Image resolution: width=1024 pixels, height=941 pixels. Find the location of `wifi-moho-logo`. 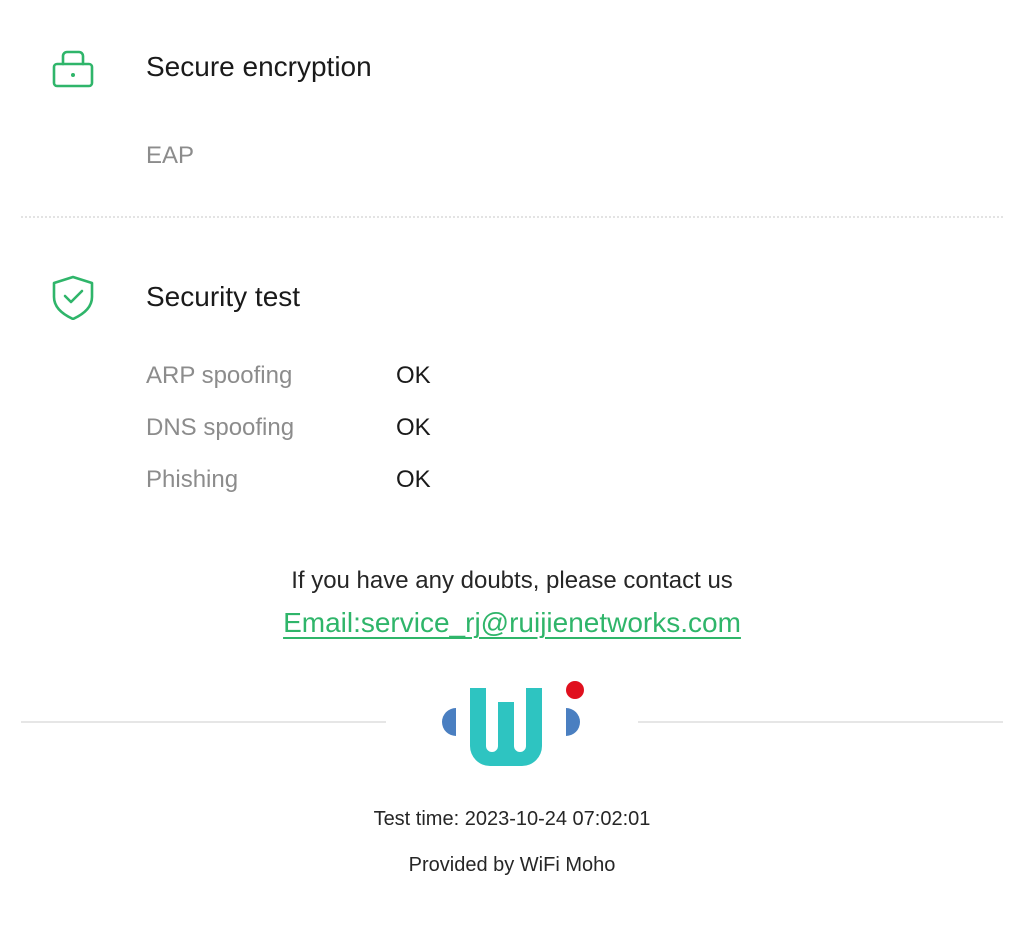

wifi-moho-logo is located at coordinates (513, 723).